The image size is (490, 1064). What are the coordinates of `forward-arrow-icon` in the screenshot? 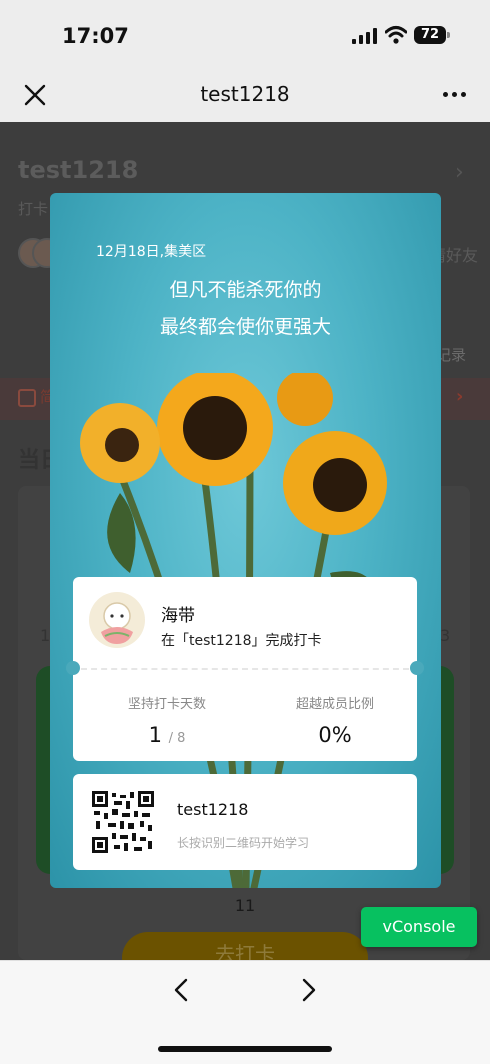 It's located at (308, 990).